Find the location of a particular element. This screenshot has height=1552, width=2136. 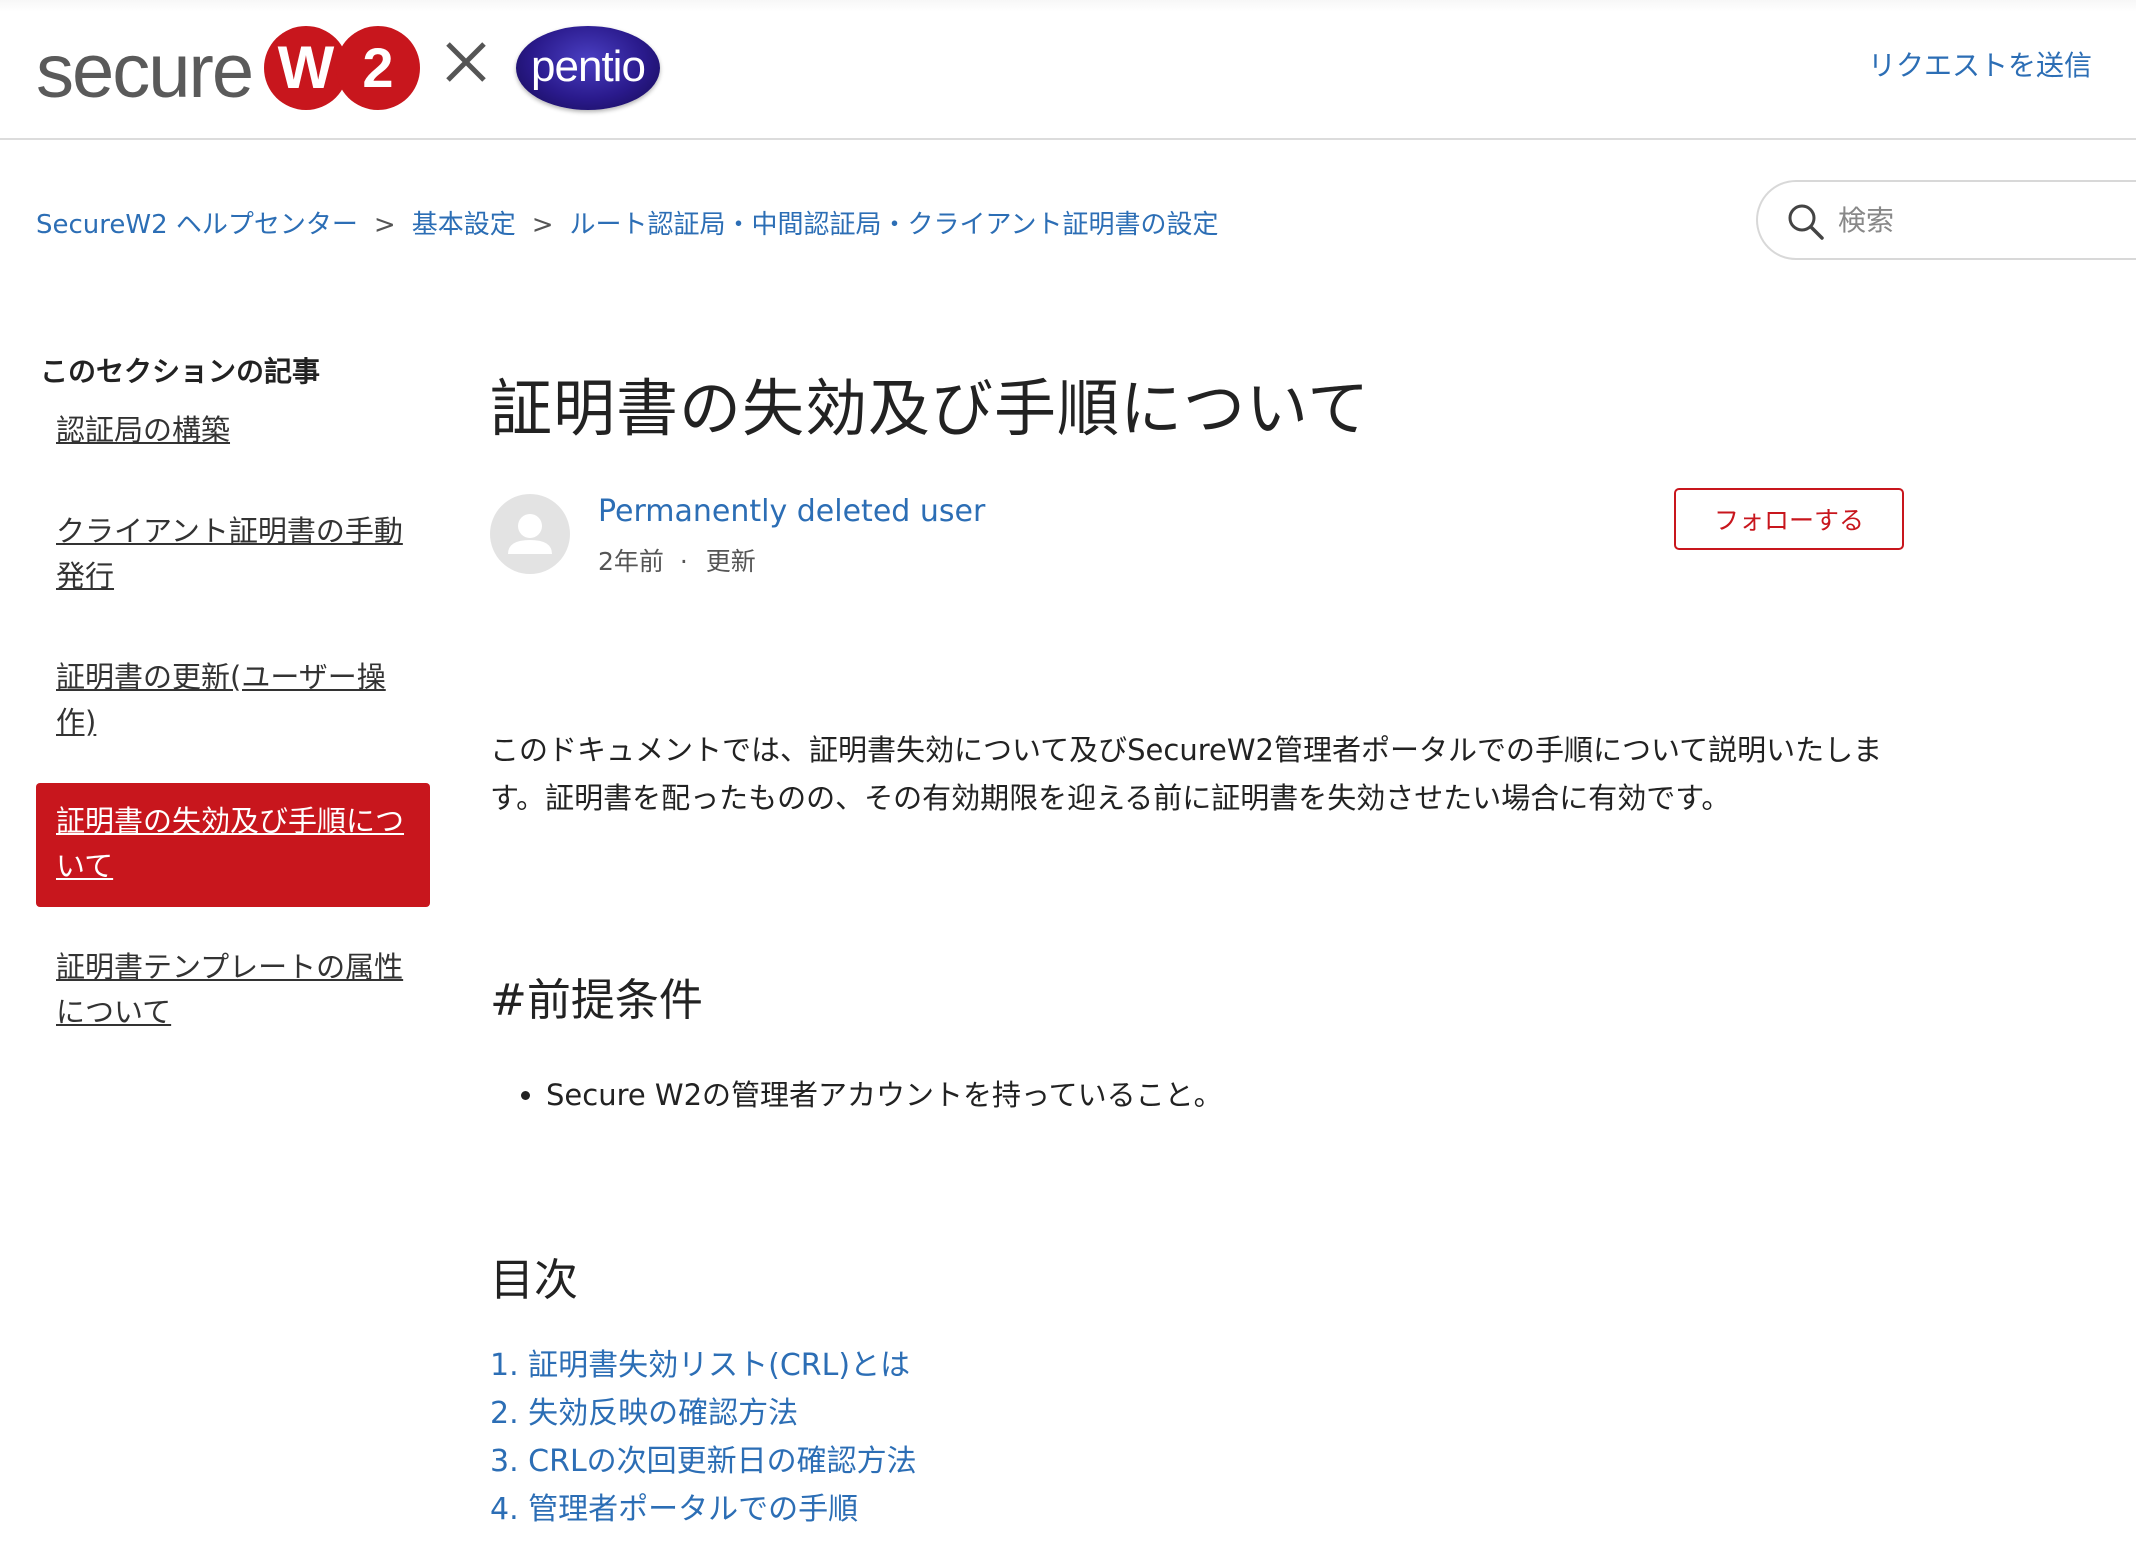

search-box is located at coordinates (1946, 220).